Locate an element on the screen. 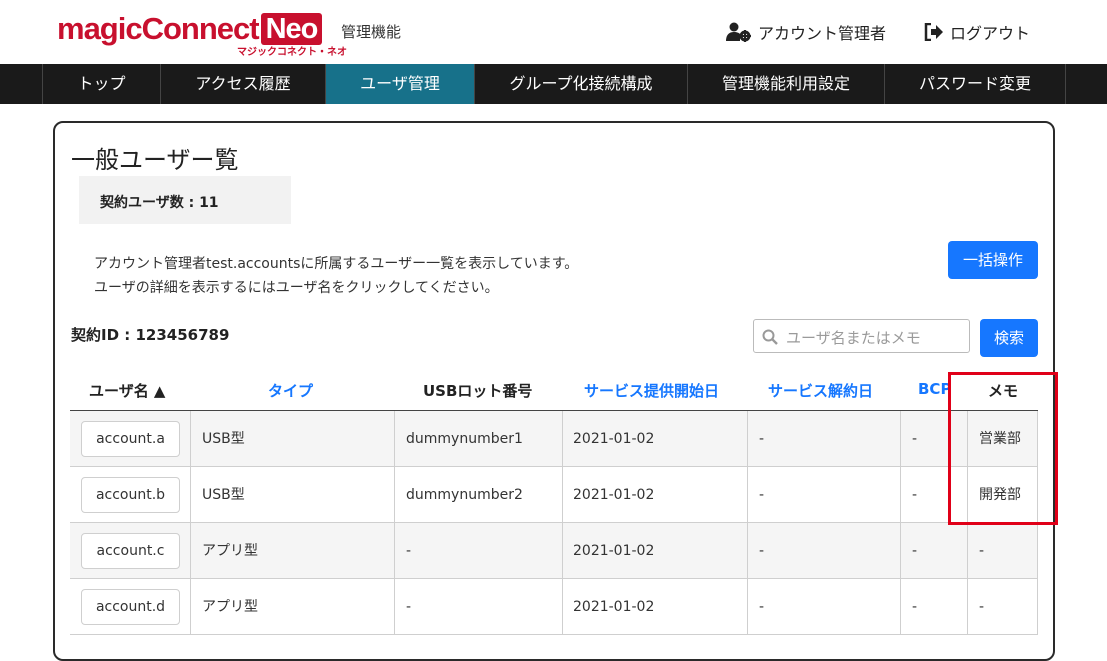 This screenshot has height=661, width=1107. nav-admin-settings: 管理機能利用設定 is located at coordinates (785, 84).